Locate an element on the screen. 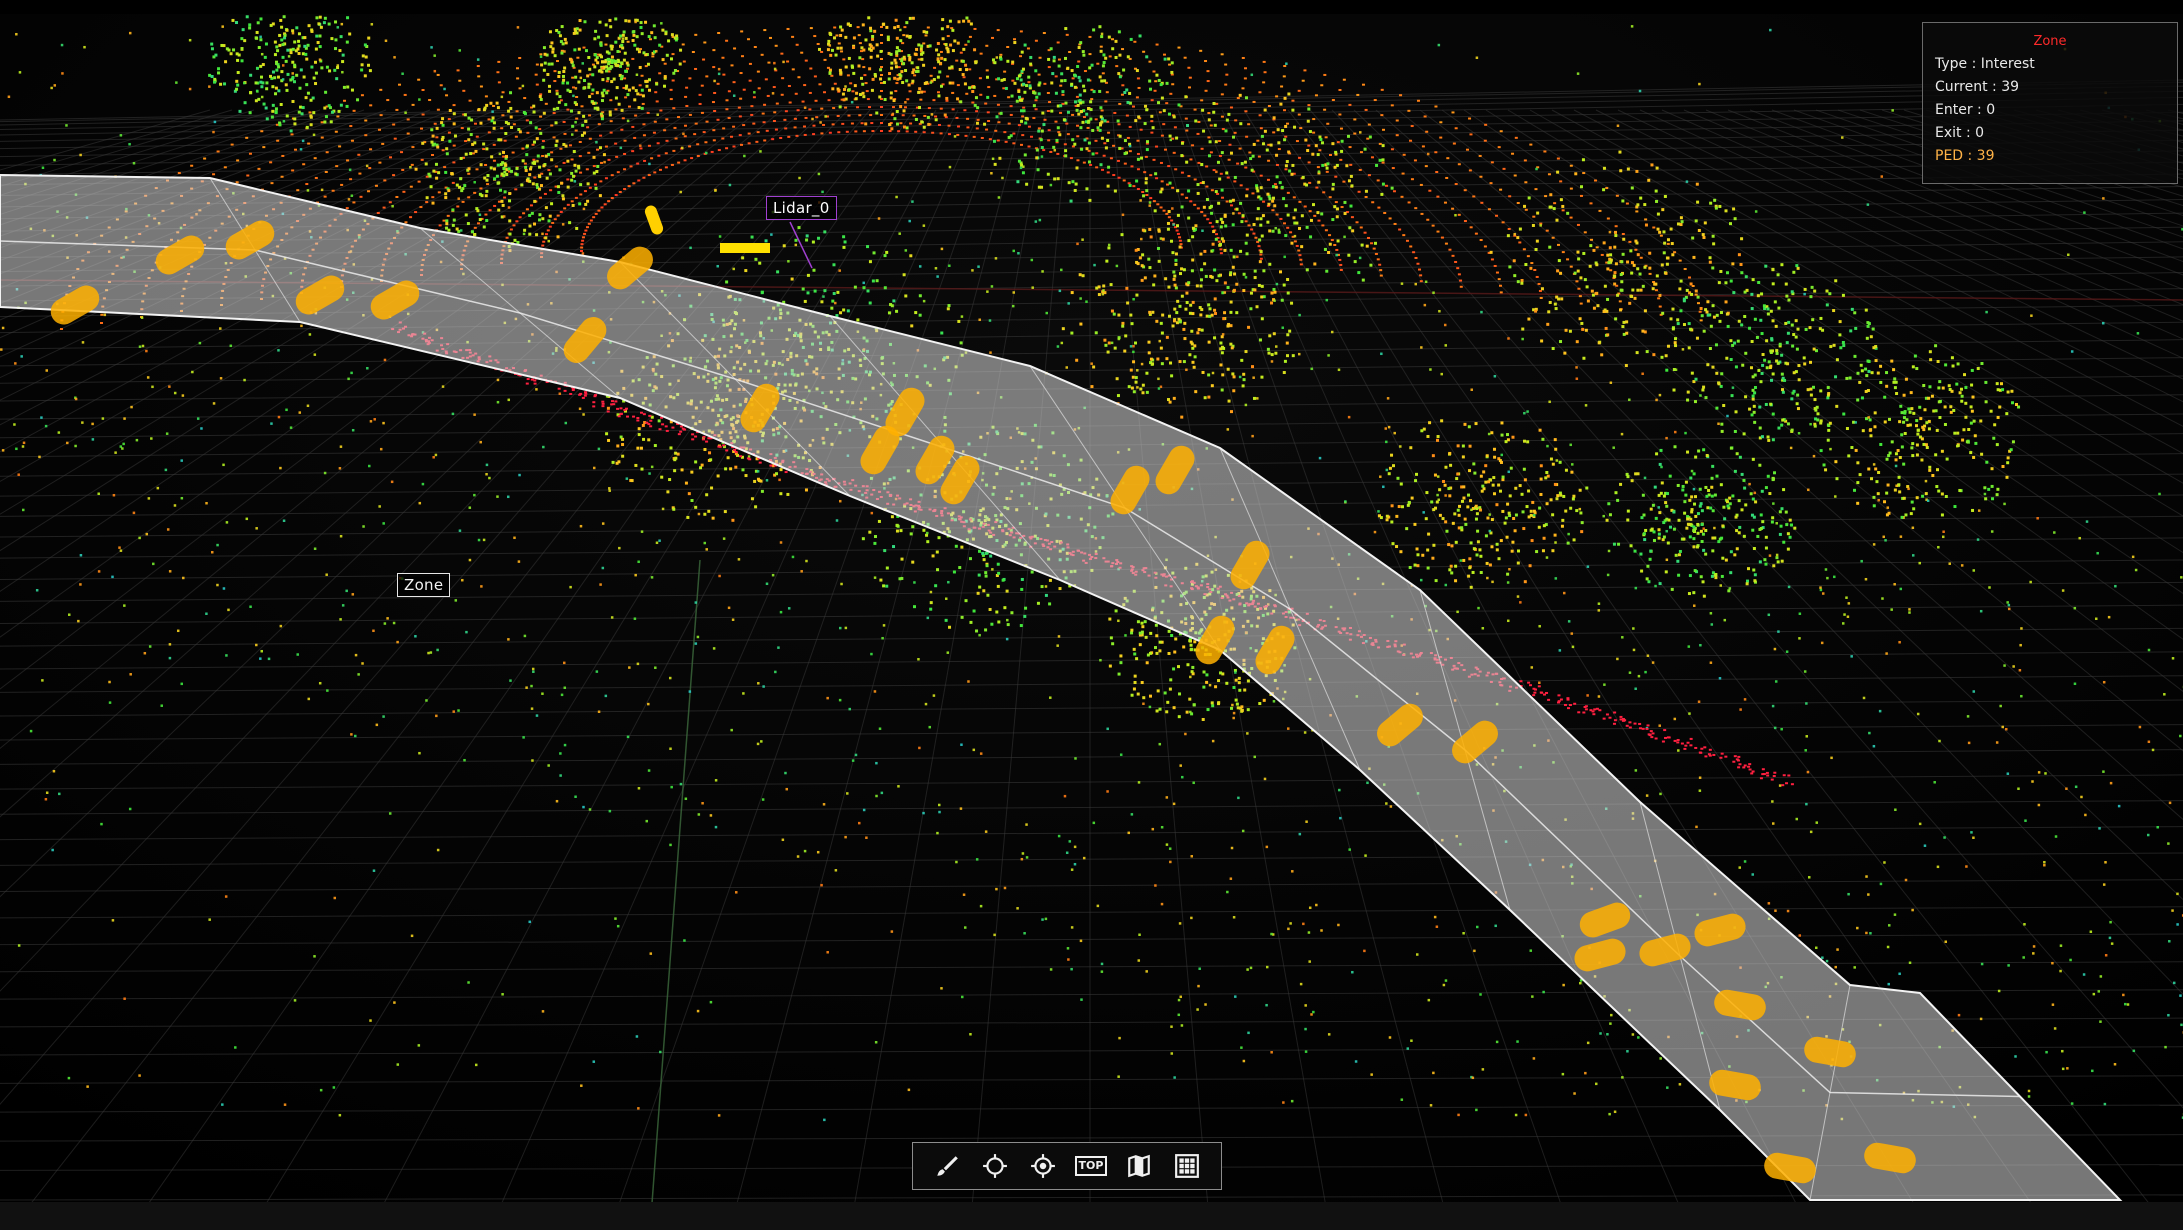 The image size is (2183, 1230). zone-current-count: Current : 39 is located at coordinates (1977, 87).